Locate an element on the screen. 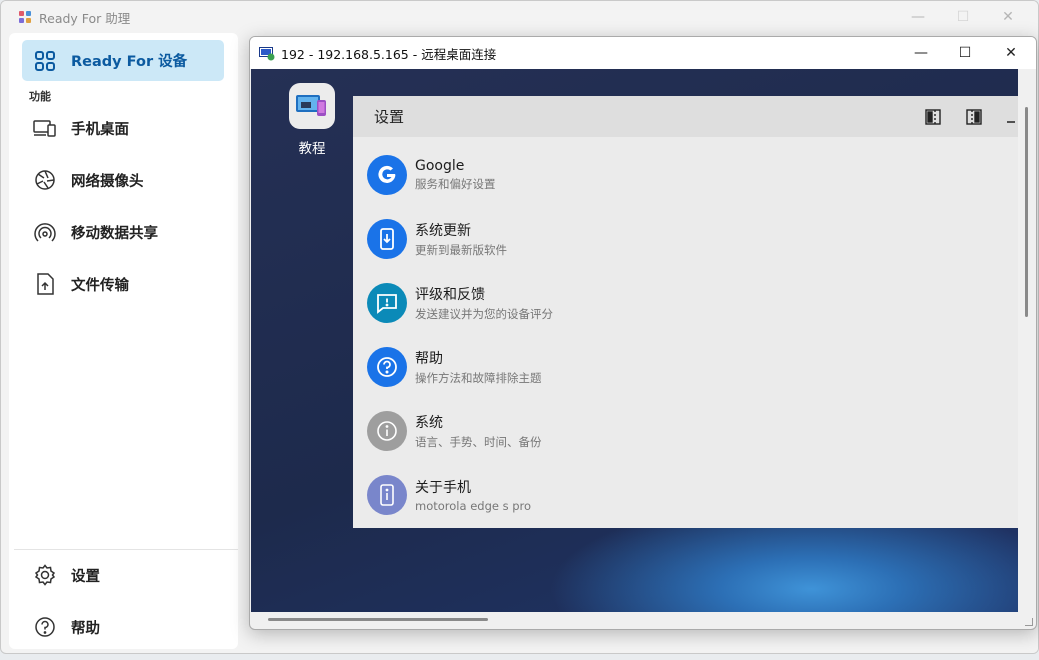 The height and width of the screenshot is (660, 1039). app-close-button: ✕ is located at coordinates (1008, 17).